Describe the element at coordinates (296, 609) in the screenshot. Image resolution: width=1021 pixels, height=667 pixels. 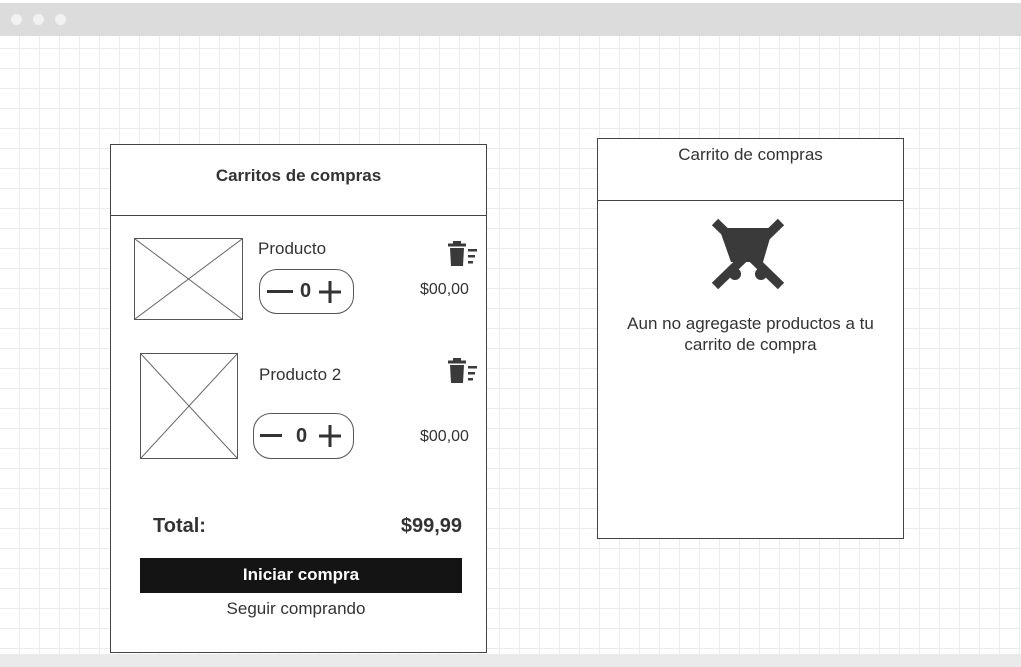
I see `continue-shopping-link: Seguir comprando` at that location.